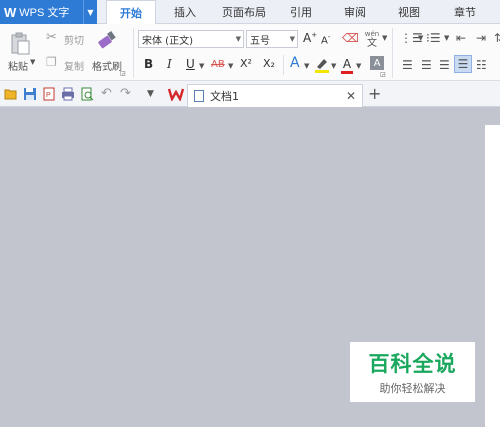 The image size is (500, 427). I want to click on grow-font-icon: A+, so click(310, 38).